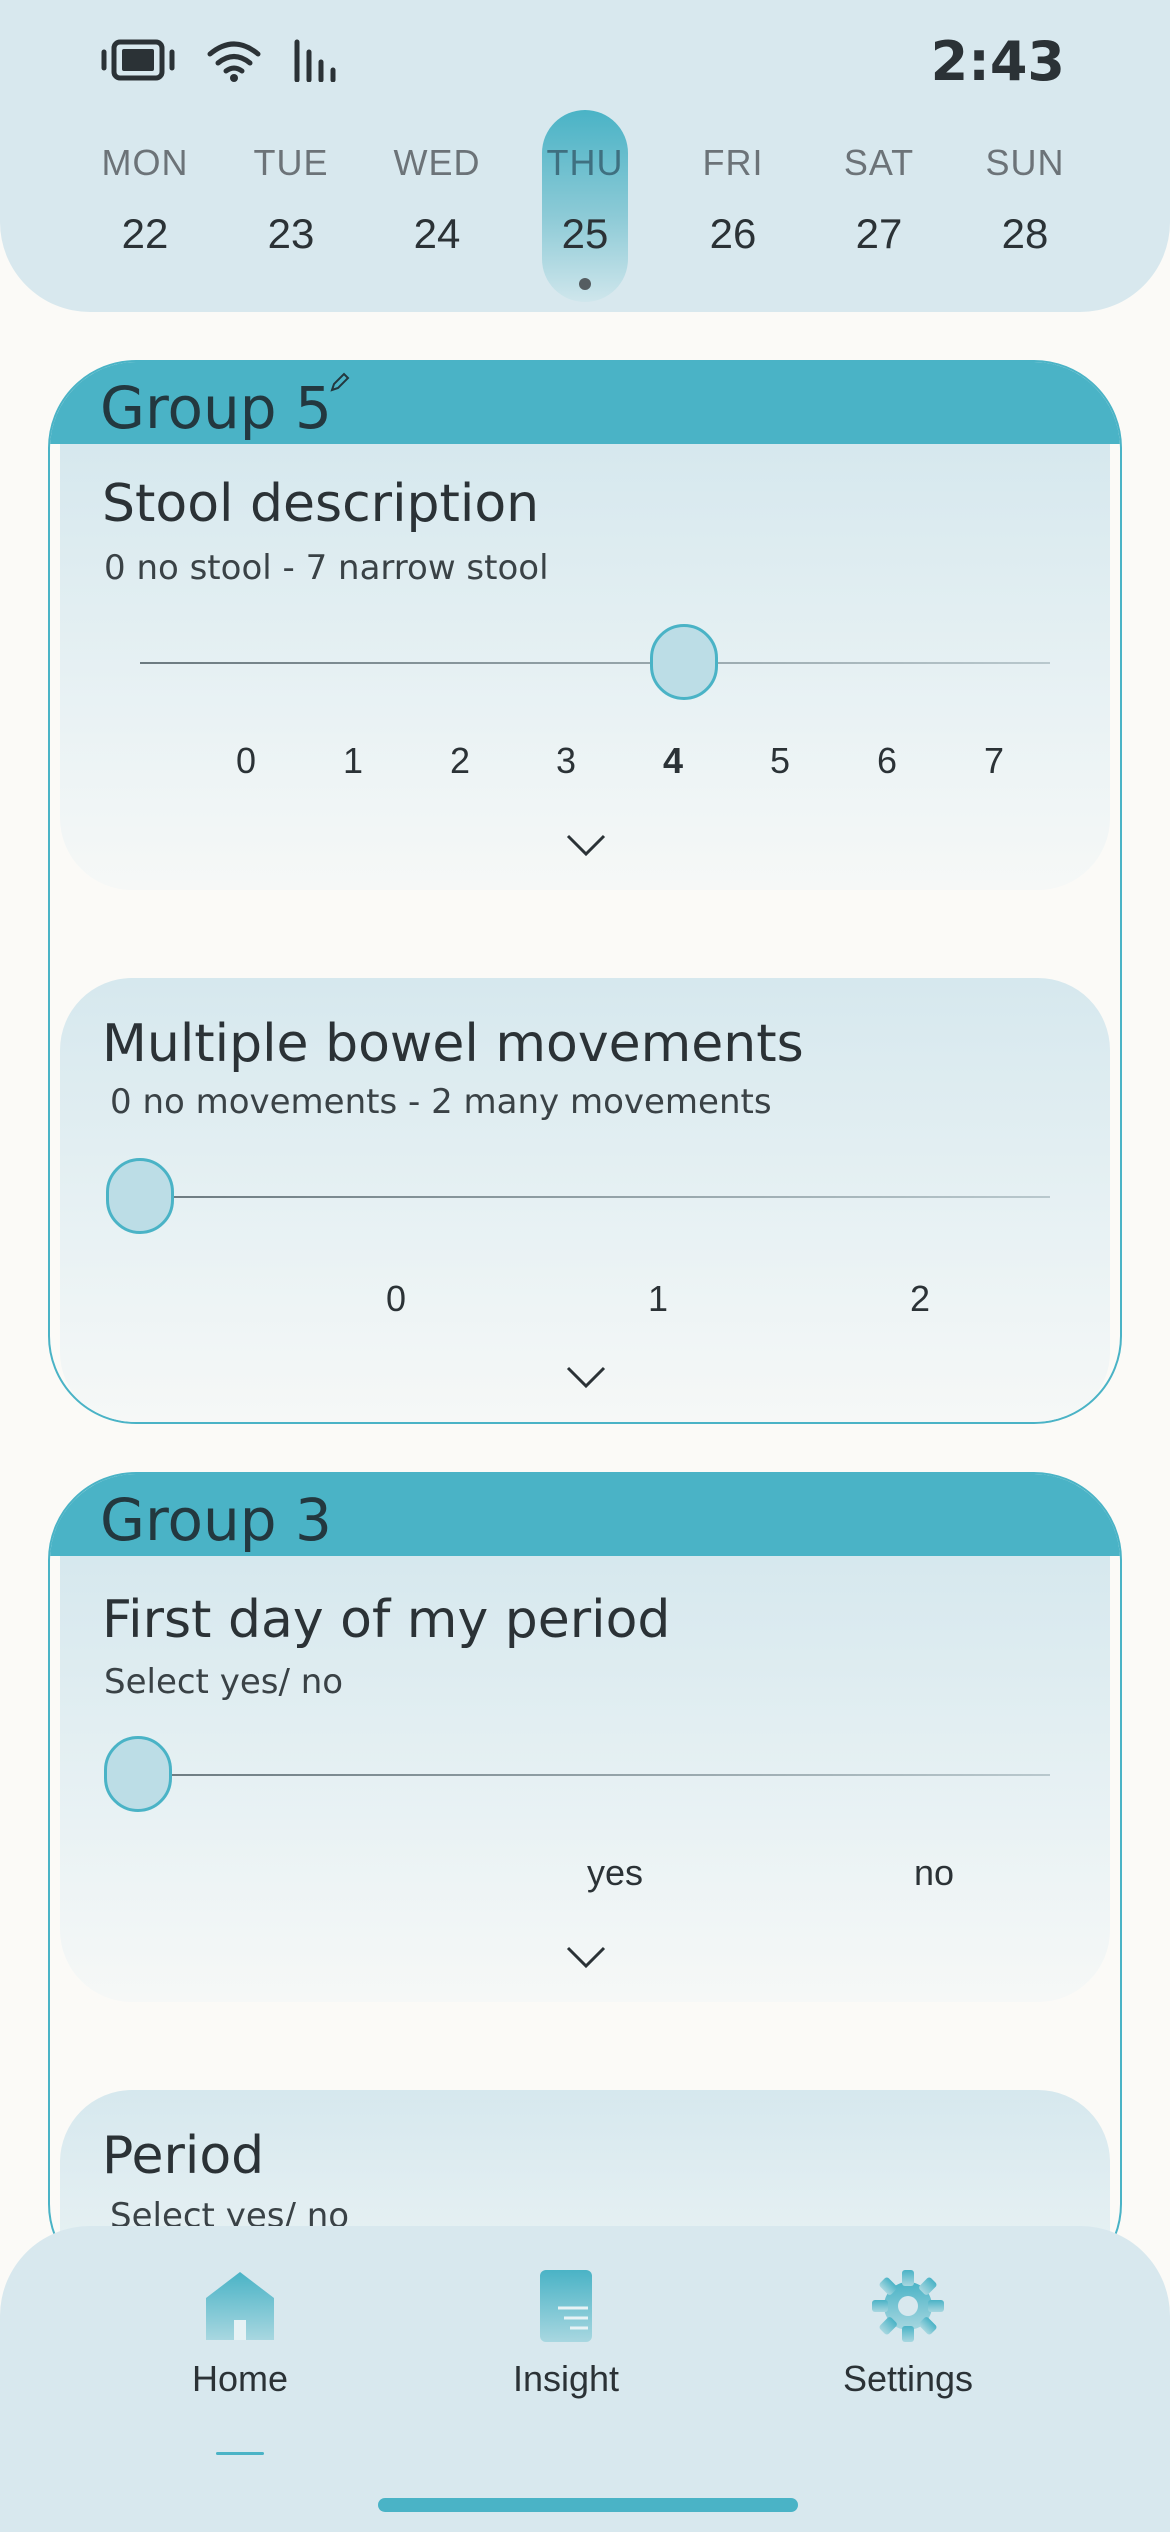 Image resolution: width=1170 pixels, height=2532 pixels. What do you see at coordinates (566, 2309) in the screenshot?
I see `insight-icon` at bounding box center [566, 2309].